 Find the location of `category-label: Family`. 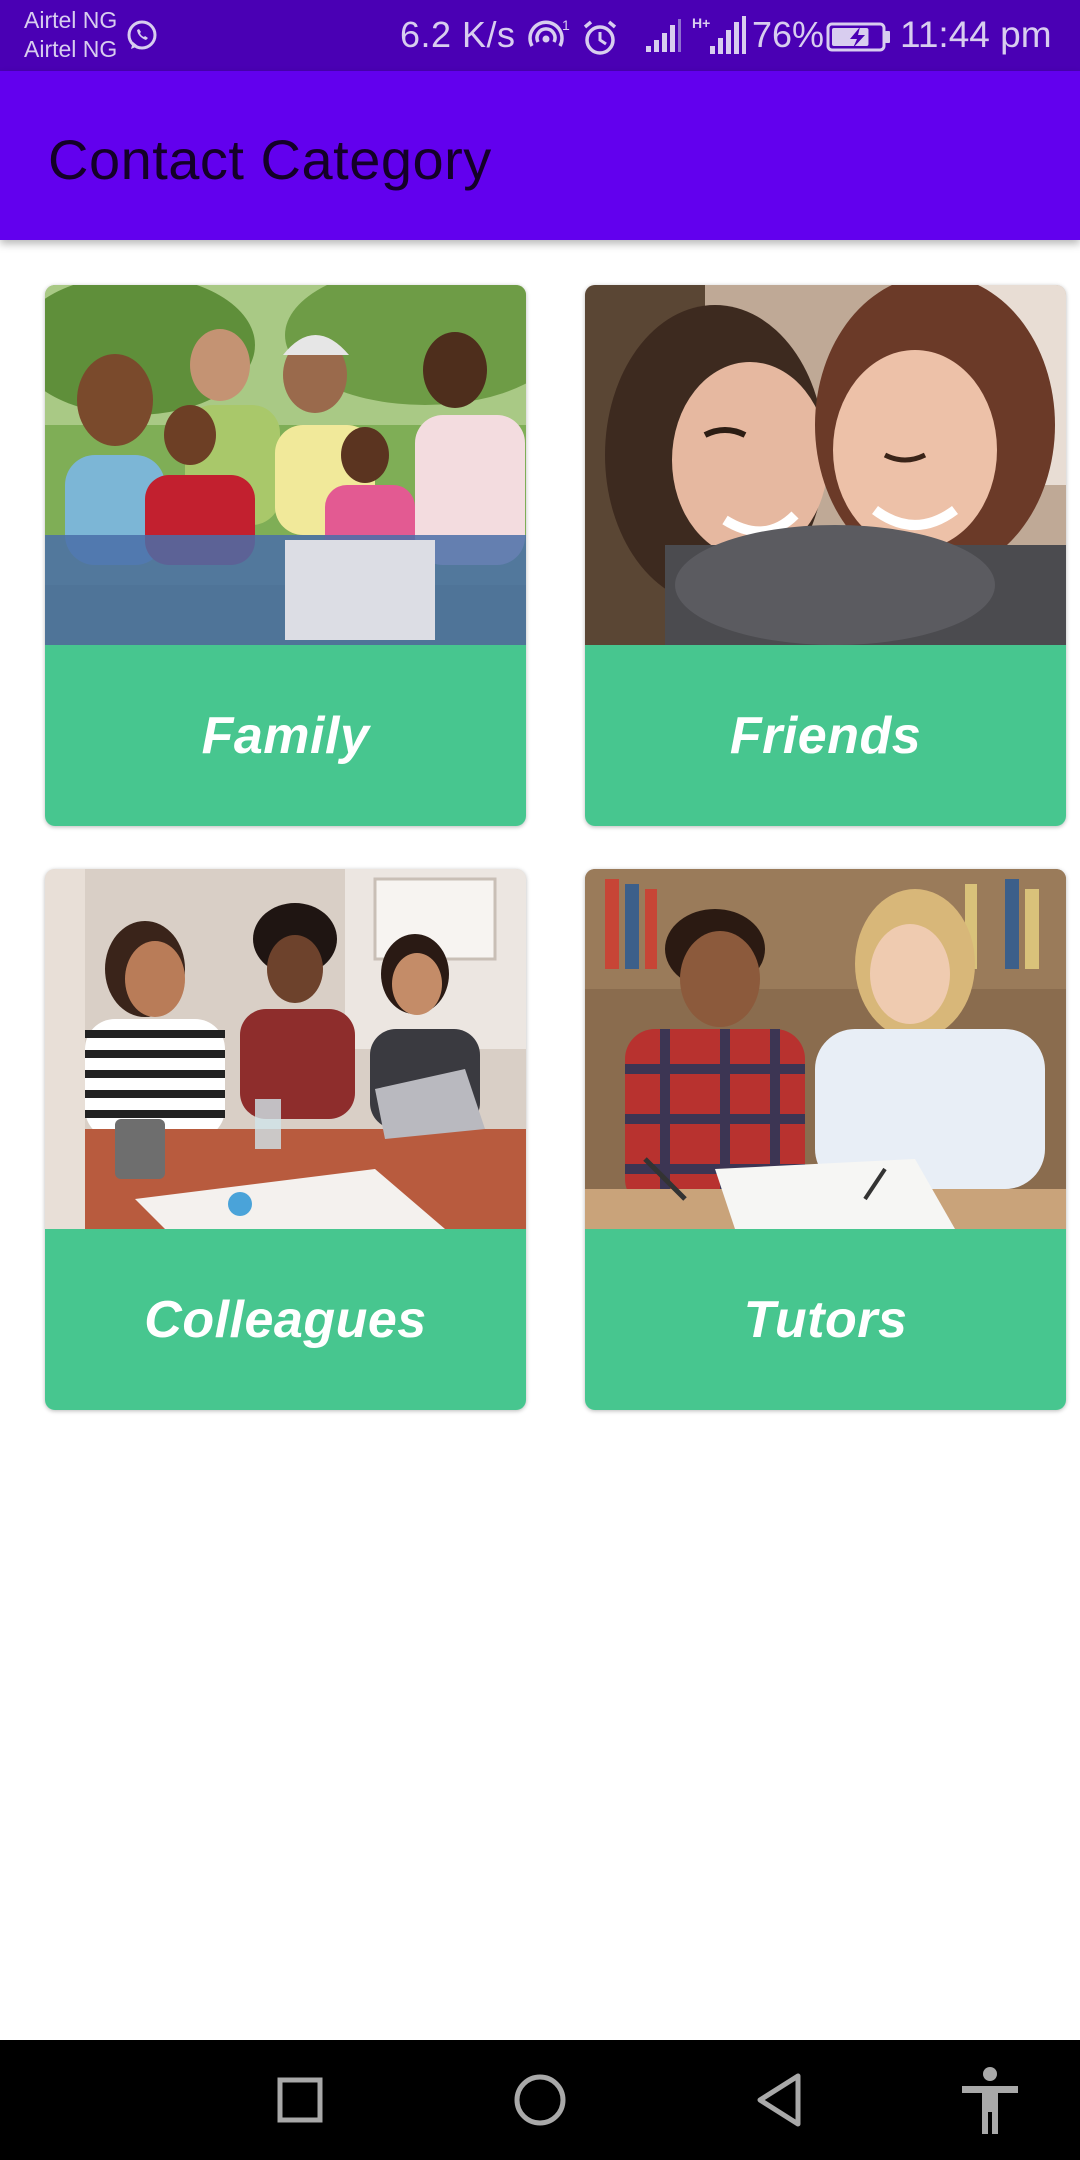

category-label: Family is located at coordinates (285, 735).